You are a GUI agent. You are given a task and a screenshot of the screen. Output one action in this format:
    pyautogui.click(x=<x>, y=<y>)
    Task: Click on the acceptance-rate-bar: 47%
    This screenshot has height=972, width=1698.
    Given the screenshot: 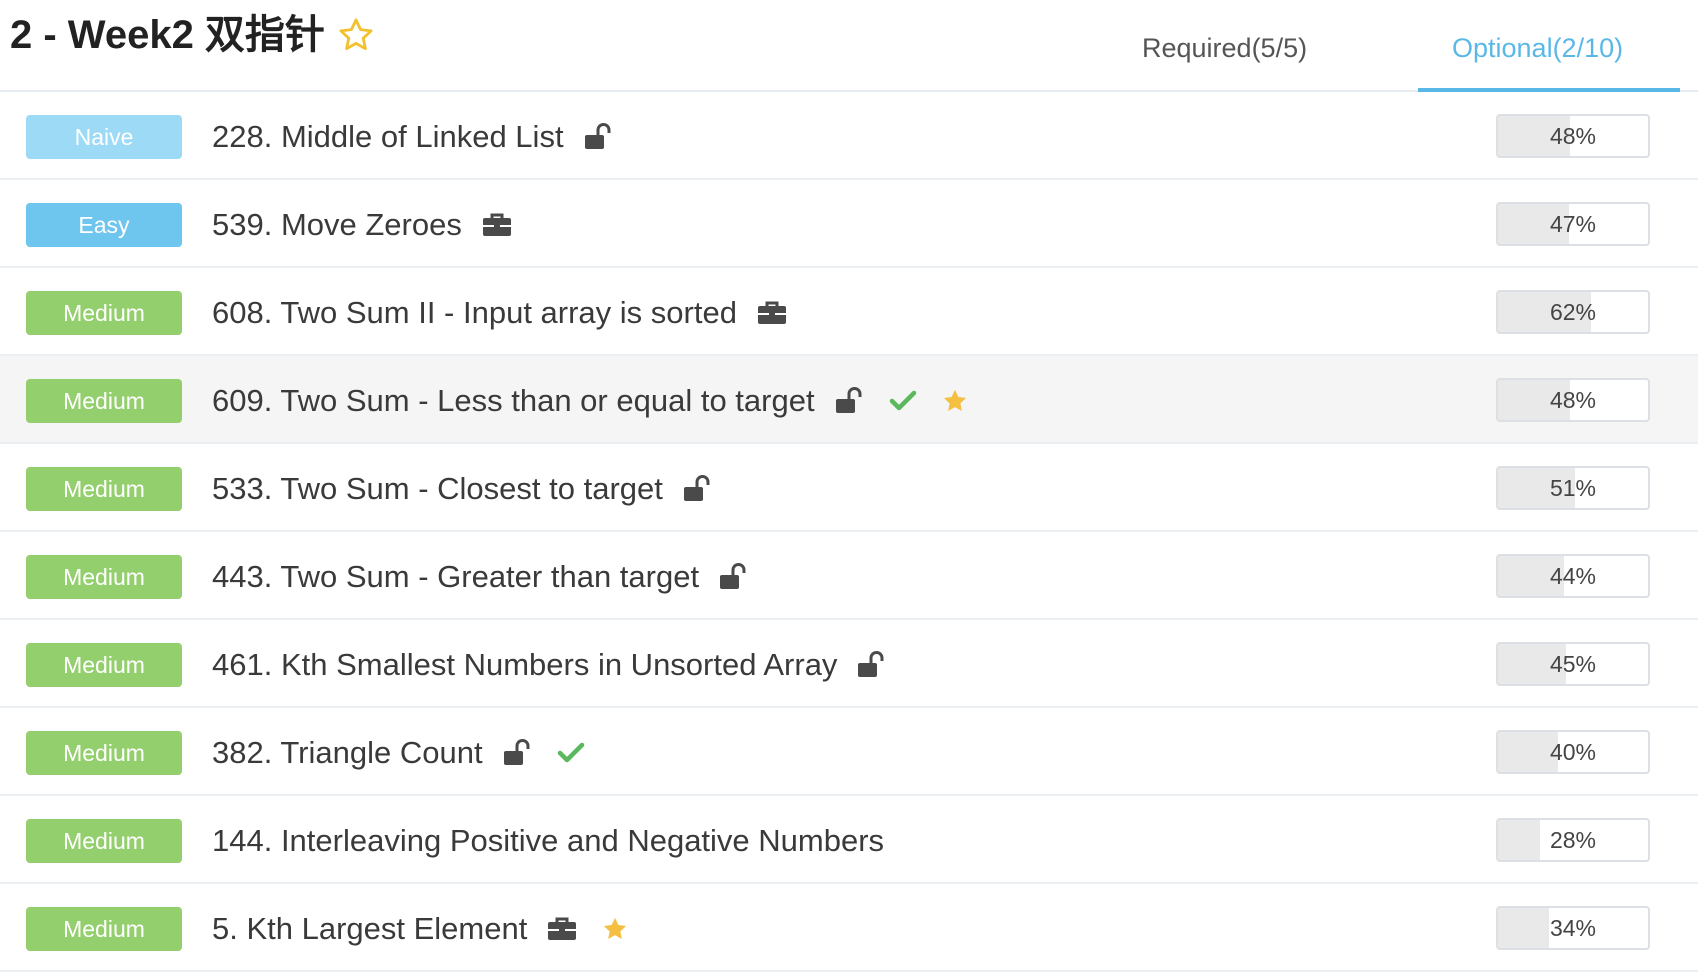 What is the action you would take?
    pyautogui.click(x=1573, y=224)
    